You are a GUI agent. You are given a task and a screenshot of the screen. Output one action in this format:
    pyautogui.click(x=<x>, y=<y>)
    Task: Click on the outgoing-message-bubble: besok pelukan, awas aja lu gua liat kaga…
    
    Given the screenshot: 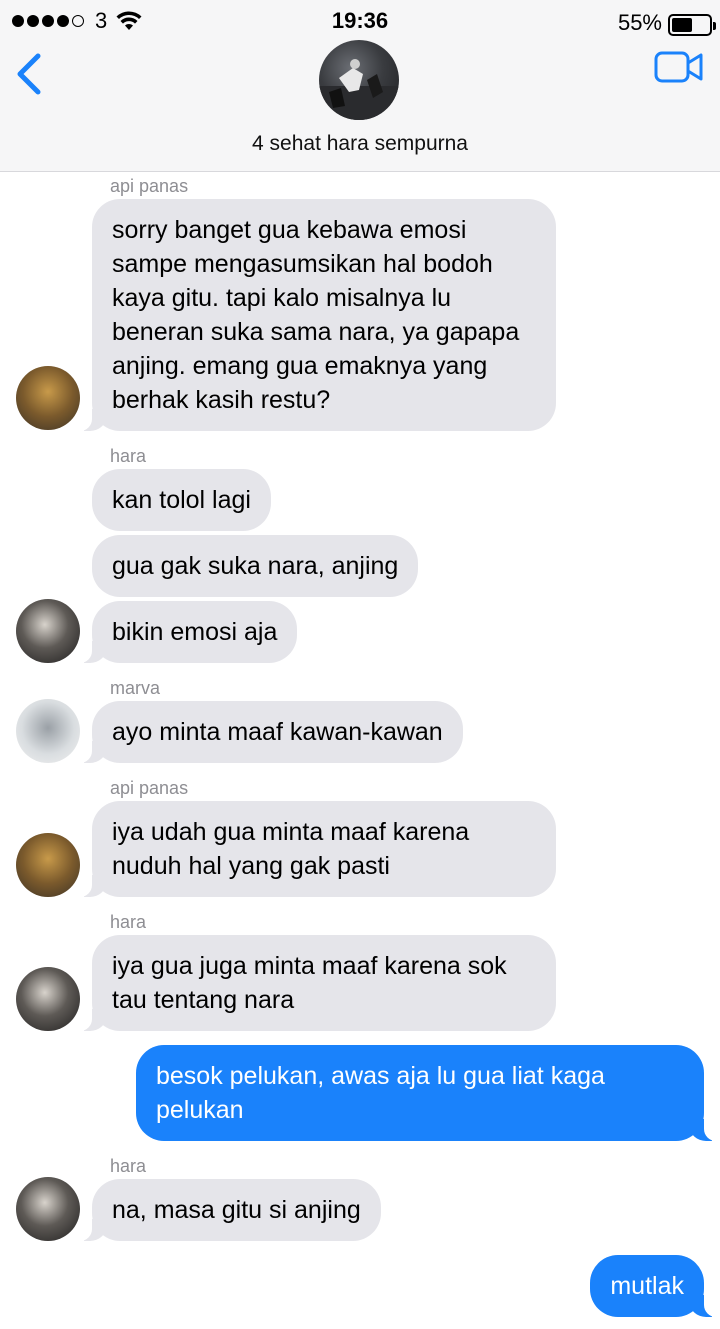 What is the action you would take?
    pyautogui.click(x=428, y=1093)
    